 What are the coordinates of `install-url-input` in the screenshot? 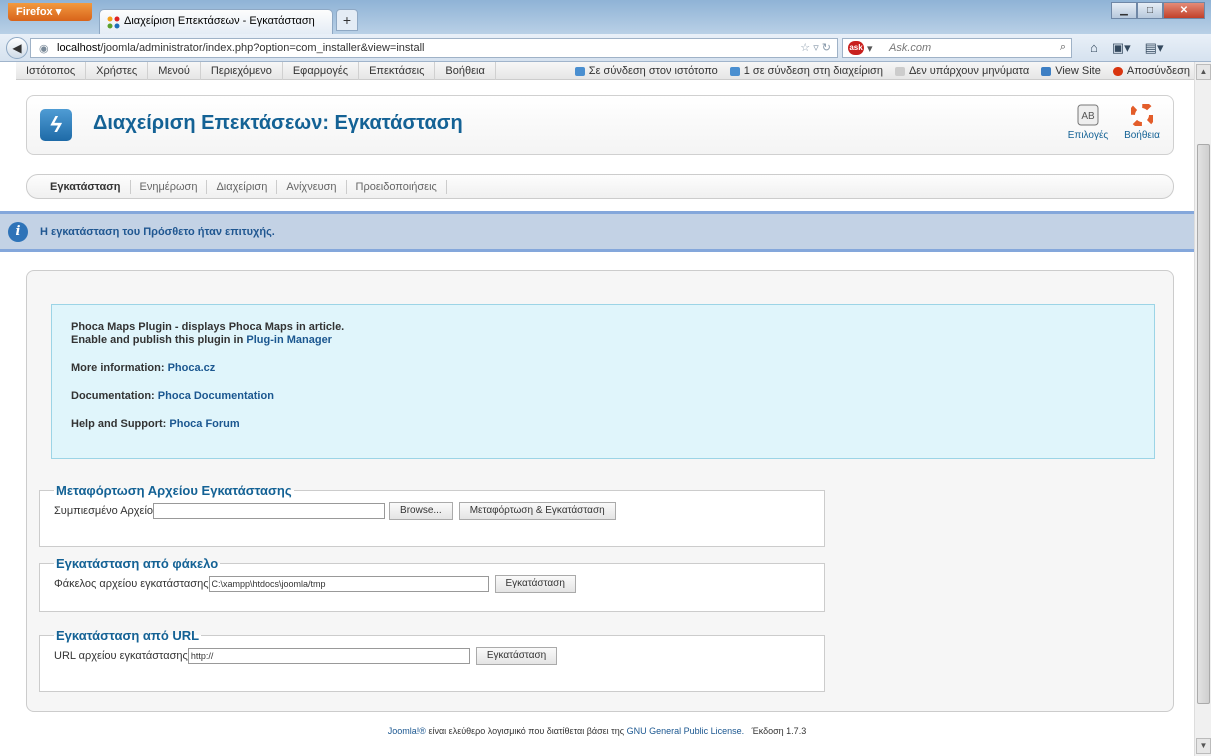 It's located at (328, 656).